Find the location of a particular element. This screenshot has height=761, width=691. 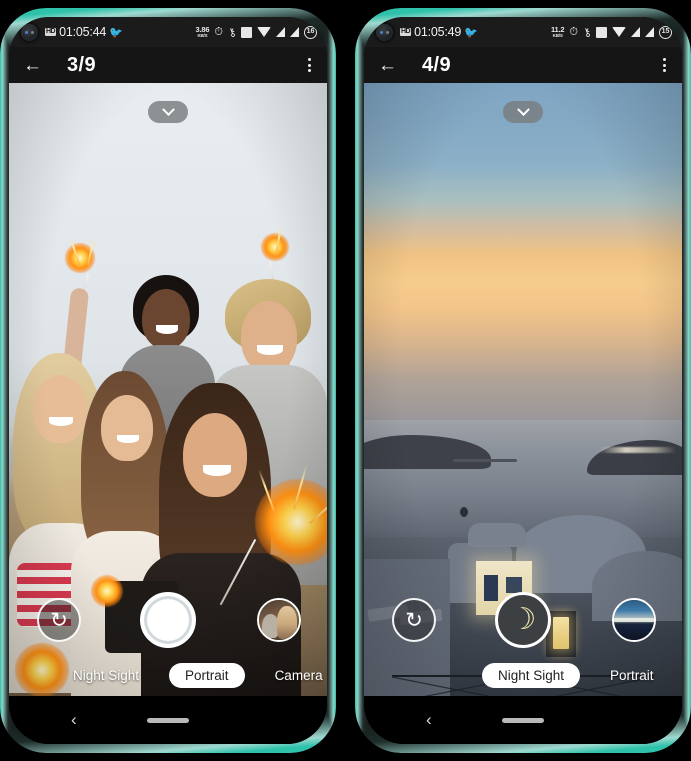

moon-icon: ☽ is located at coordinates (523, 619).